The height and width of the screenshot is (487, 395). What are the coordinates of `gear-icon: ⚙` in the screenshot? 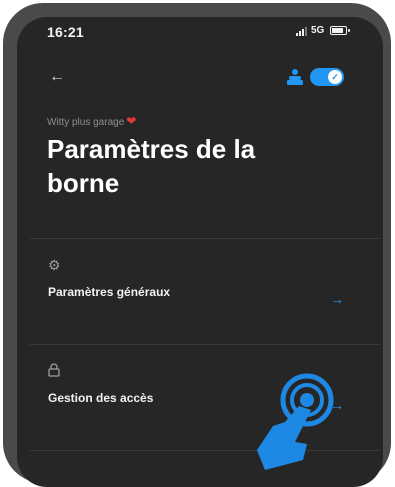 It's located at (54, 265).